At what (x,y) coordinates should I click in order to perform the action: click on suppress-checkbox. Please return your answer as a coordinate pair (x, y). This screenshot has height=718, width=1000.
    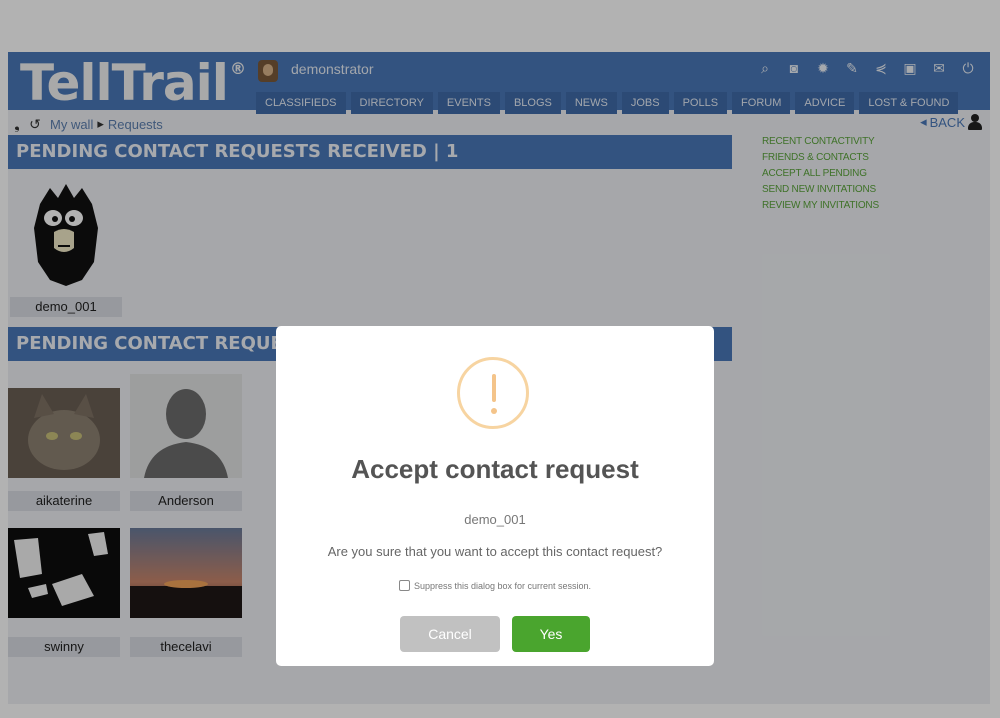
    Looking at the image, I should click on (404, 585).